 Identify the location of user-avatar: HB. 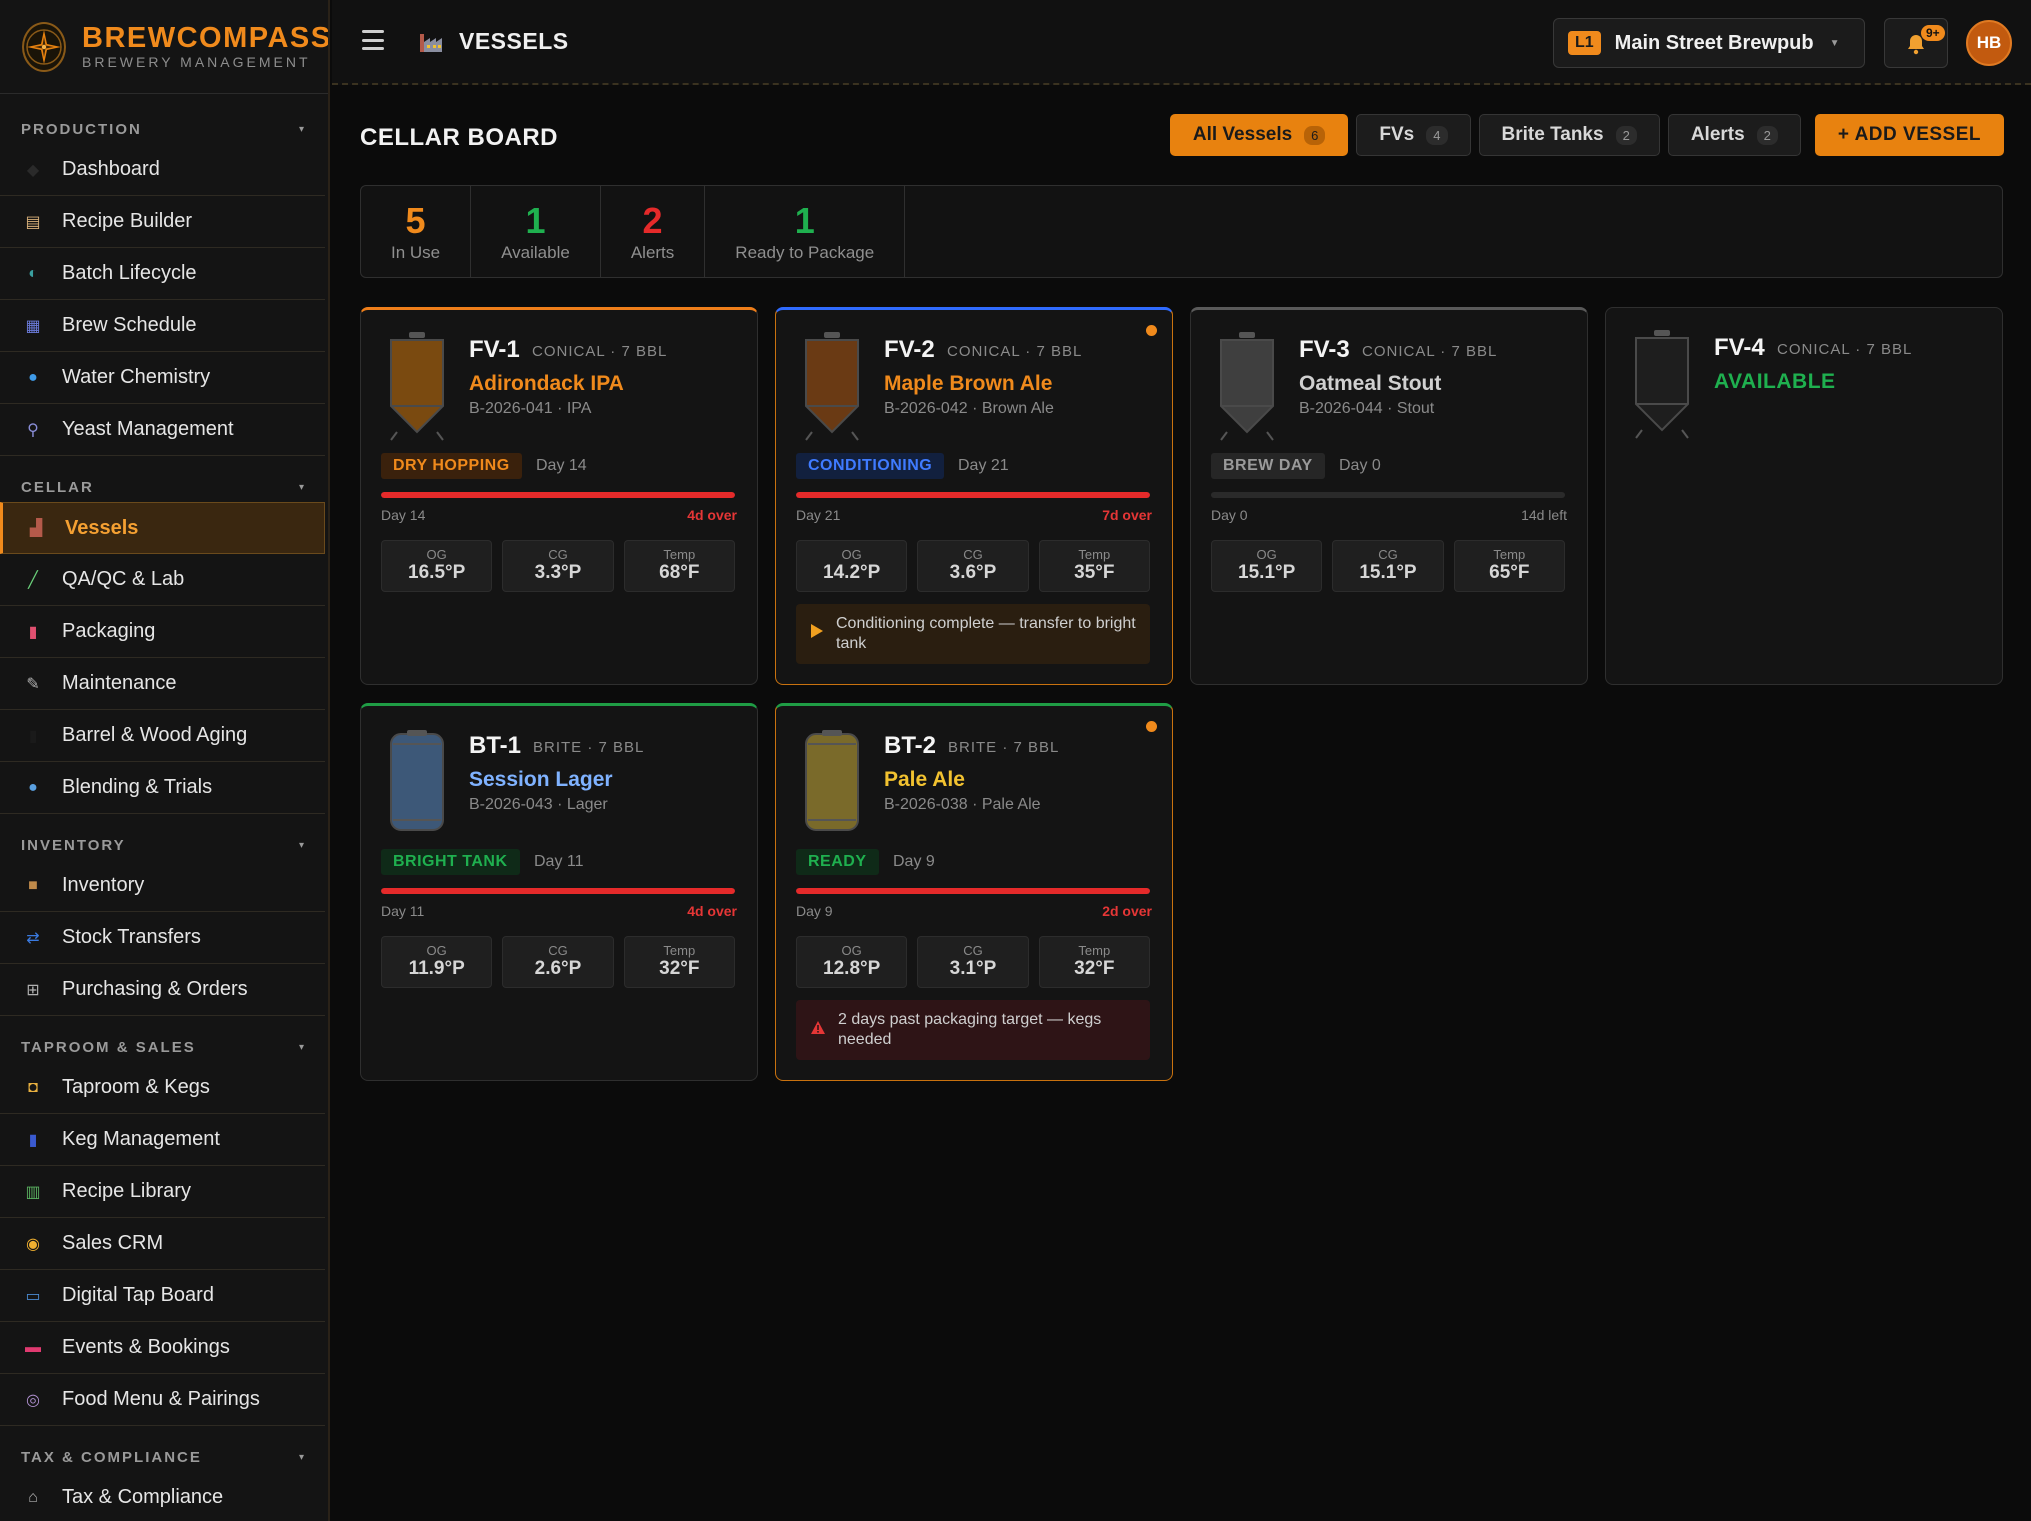
(1989, 43).